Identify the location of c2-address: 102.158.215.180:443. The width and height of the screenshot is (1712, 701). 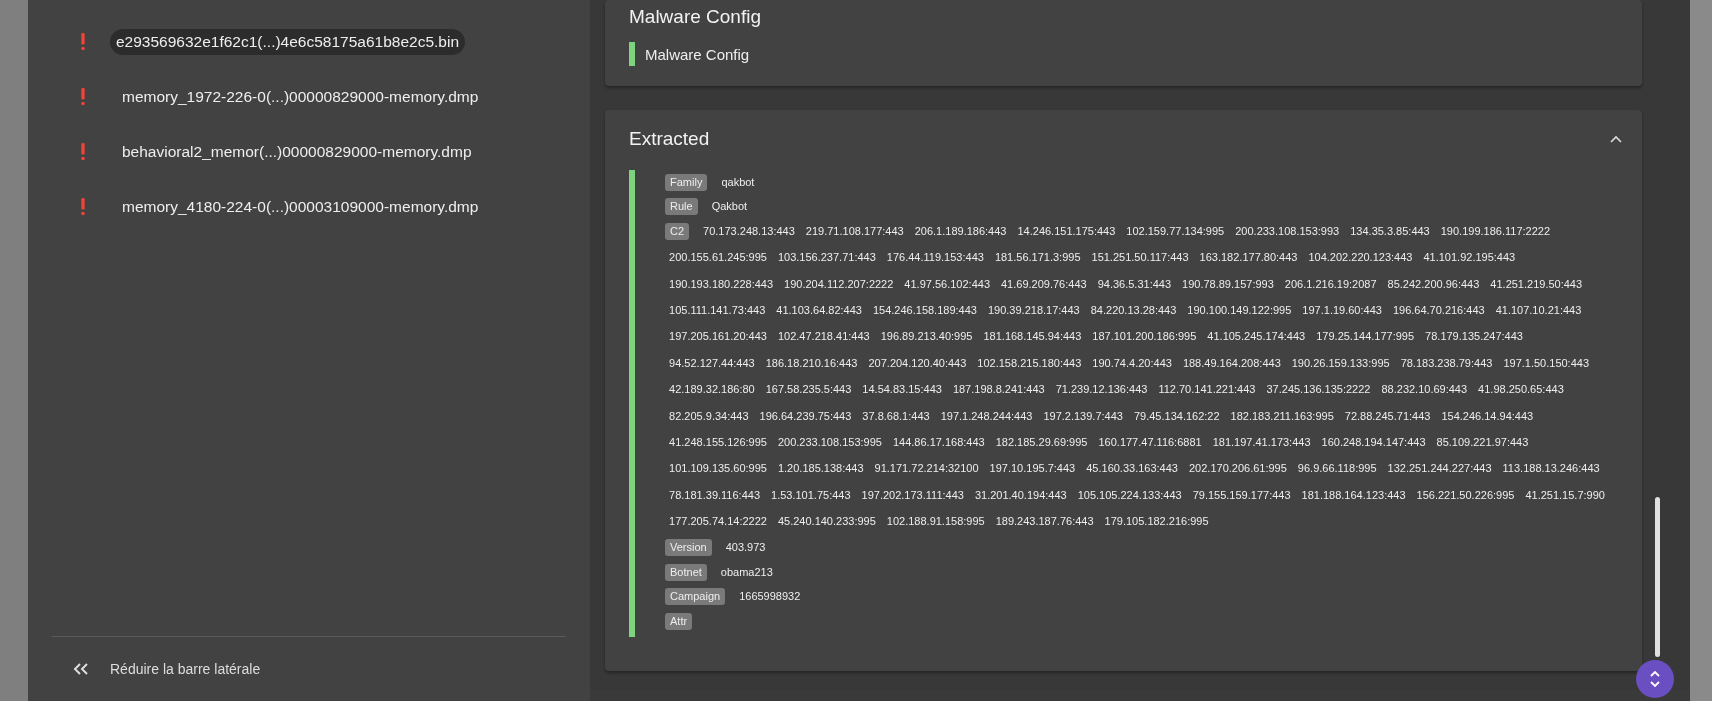
(1029, 363).